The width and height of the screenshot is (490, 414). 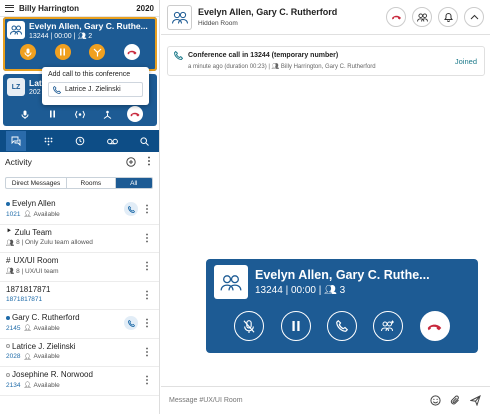 I want to click on tab-rooms: Rooms, so click(x=91, y=183).